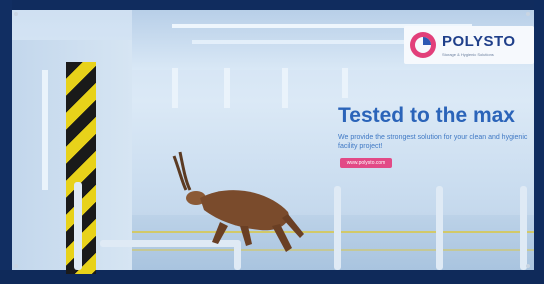 Image resolution: width=544 pixels, height=284 pixels. I want to click on banner-headline: Tested to the max, so click(426, 115).